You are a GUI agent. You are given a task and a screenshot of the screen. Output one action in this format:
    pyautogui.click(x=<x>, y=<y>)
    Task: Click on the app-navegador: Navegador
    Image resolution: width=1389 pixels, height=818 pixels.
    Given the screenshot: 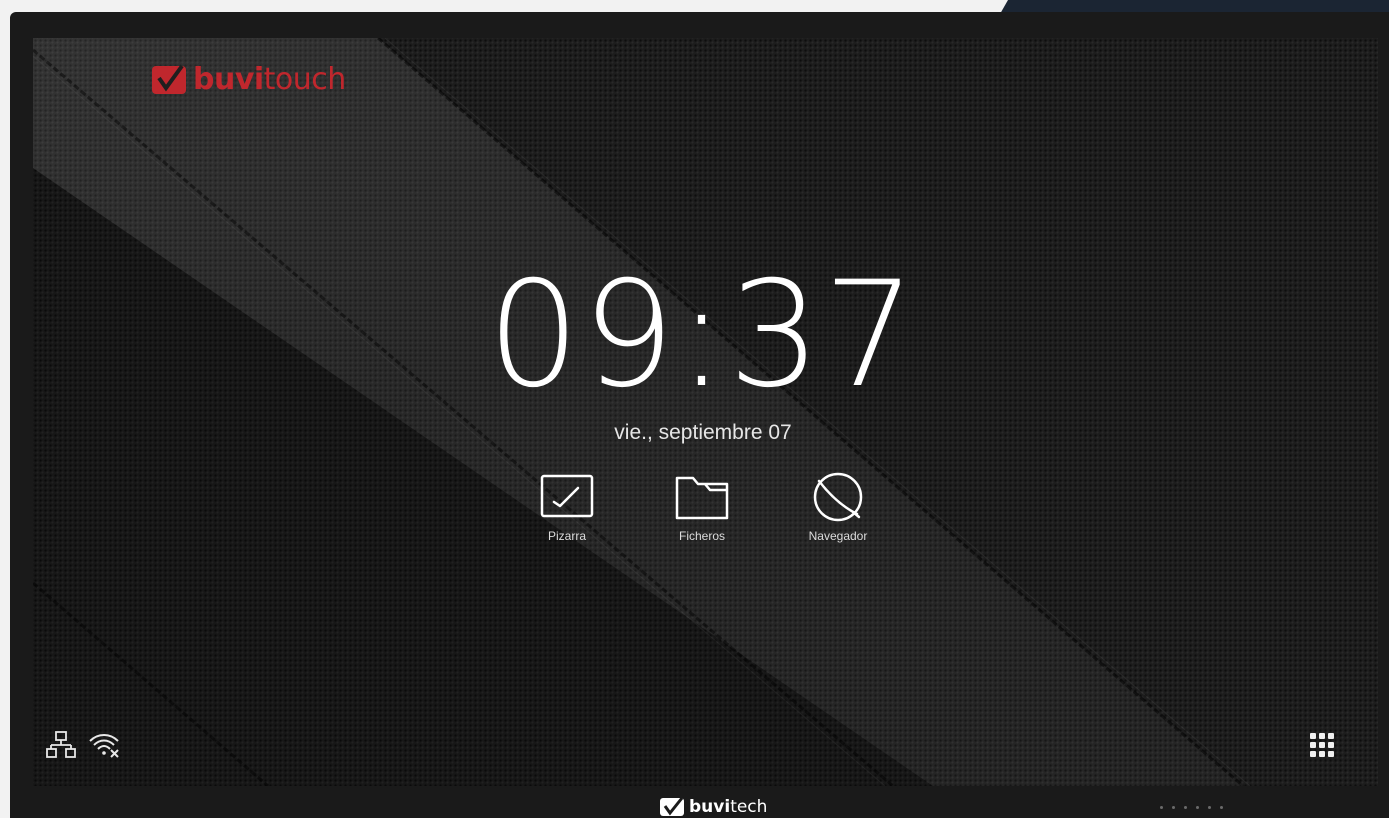 What is the action you would take?
    pyautogui.click(x=838, y=507)
    